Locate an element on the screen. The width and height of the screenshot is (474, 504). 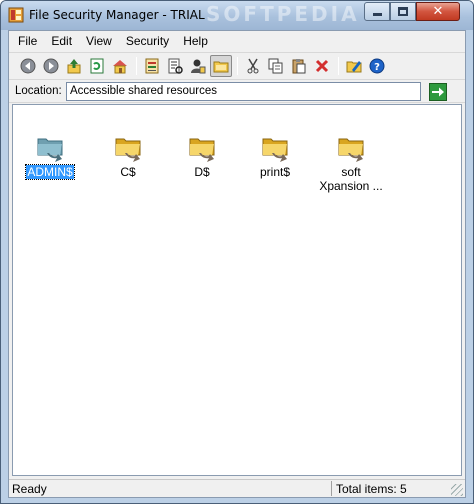
delete-button is located at coordinates (322, 66).